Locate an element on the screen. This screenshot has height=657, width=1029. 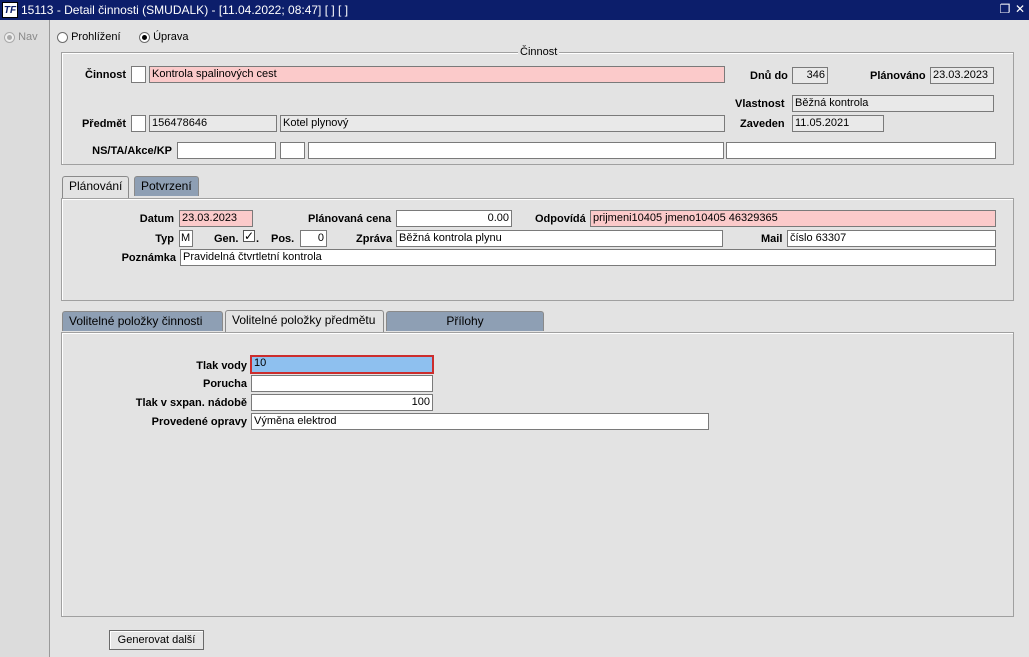
pos-label: Pos. is located at coordinates (283, 239).